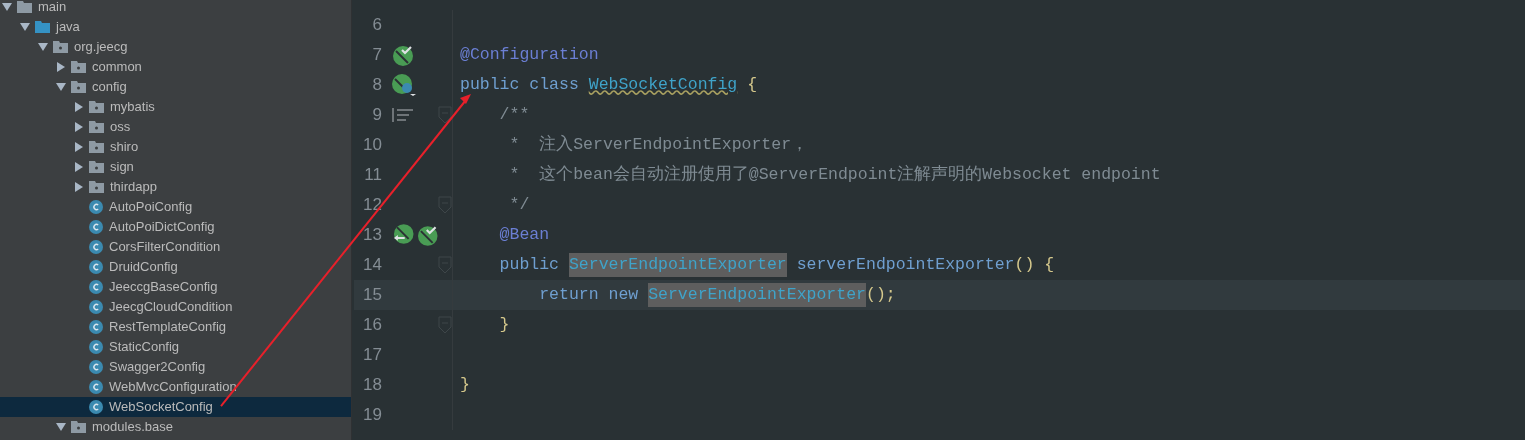  Describe the element at coordinates (905, 264) in the screenshot. I see `code-token: serverEndpointExporter` at that location.